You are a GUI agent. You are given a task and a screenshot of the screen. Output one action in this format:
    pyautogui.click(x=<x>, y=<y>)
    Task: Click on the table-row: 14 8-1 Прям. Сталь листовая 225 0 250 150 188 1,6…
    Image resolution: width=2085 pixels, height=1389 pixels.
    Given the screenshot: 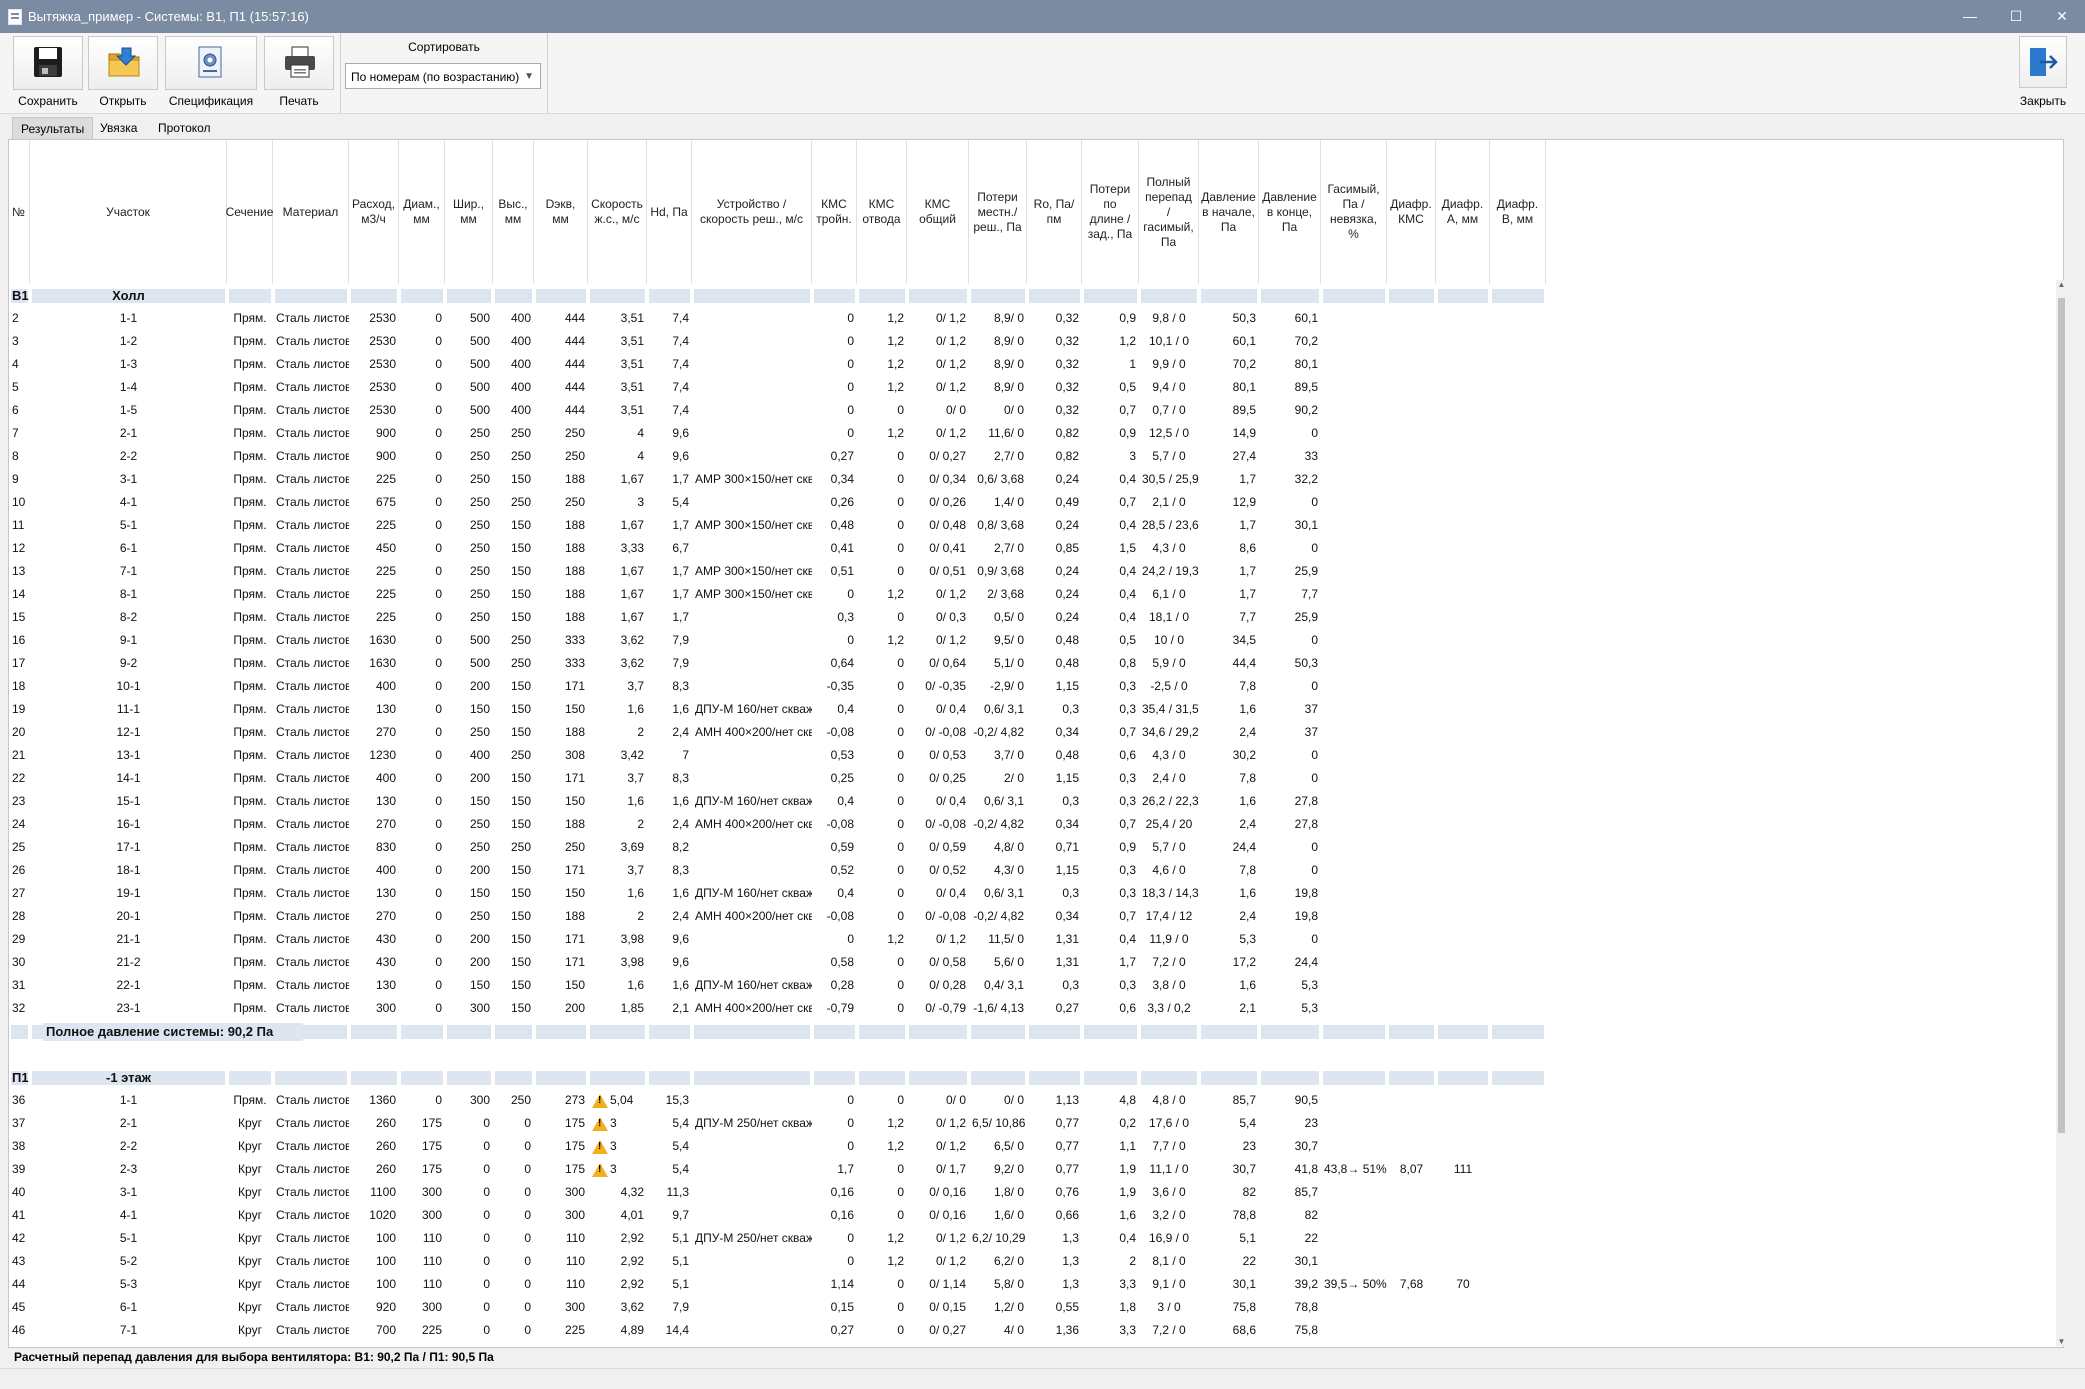 What is the action you would take?
    pyautogui.click(x=1031, y=594)
    